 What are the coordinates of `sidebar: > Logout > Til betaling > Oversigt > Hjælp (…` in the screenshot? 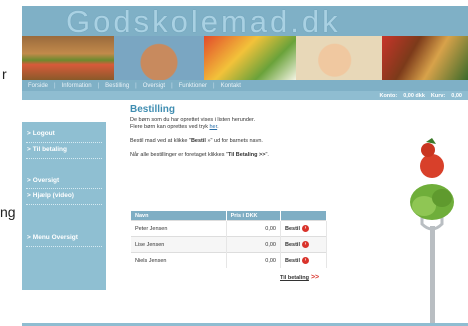 It's located at (64, 206).